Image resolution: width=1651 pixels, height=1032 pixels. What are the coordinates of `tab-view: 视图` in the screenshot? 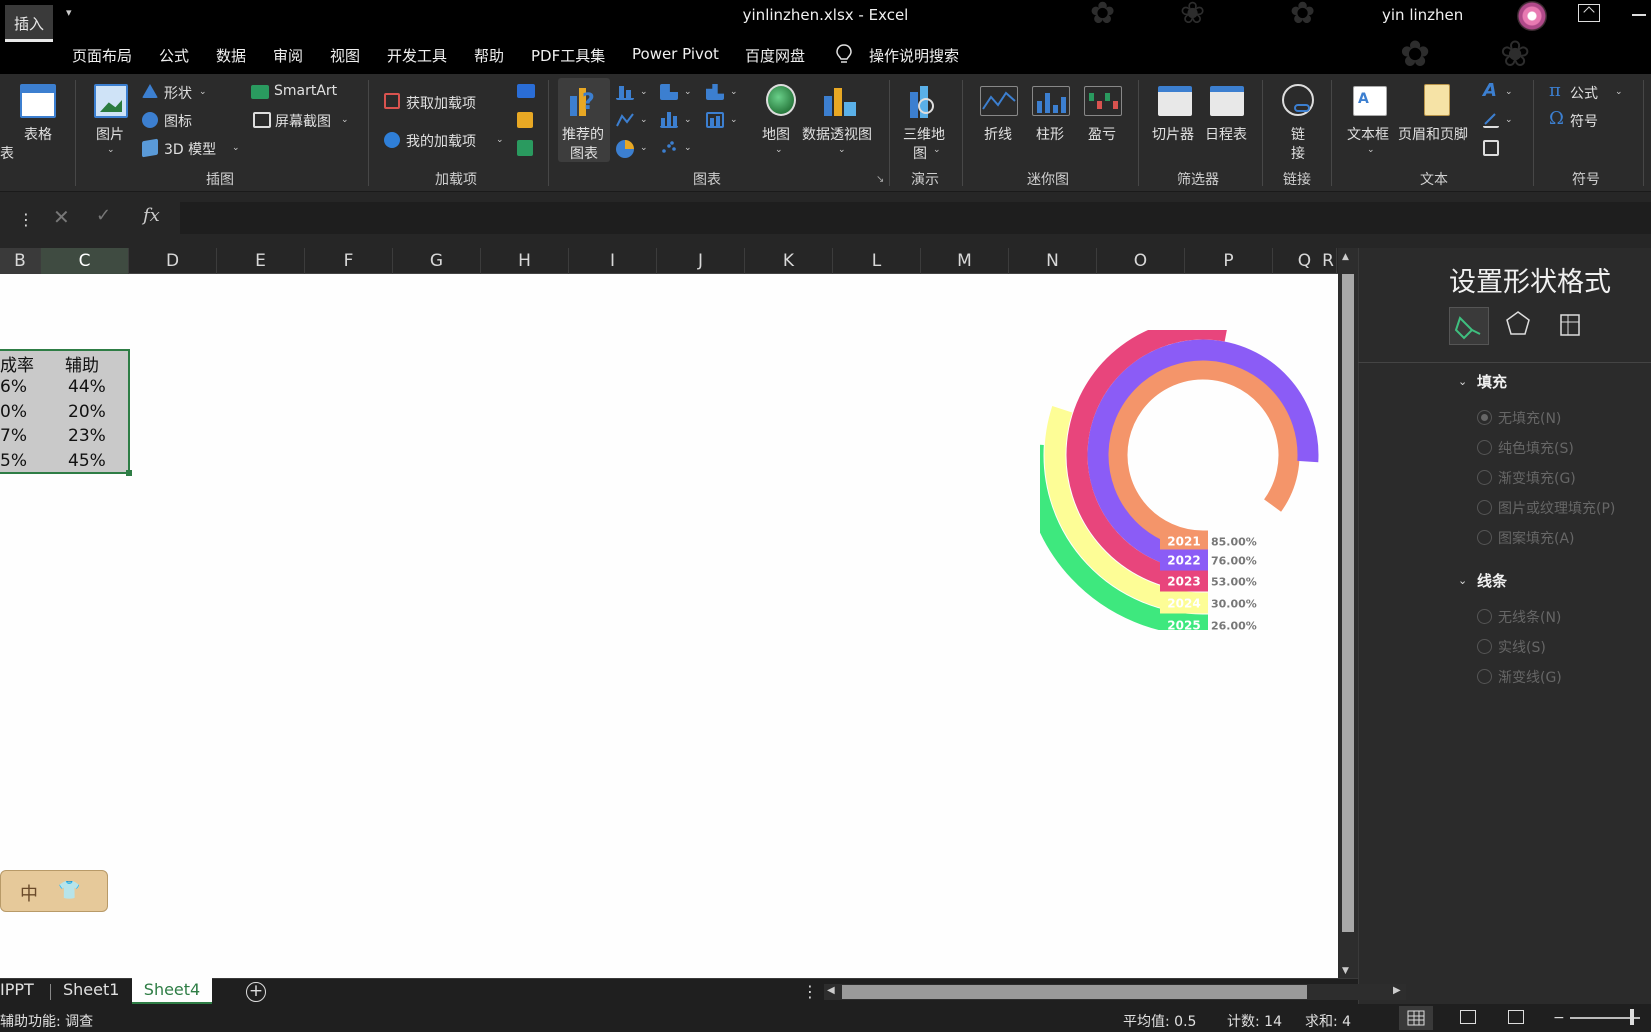 It's located at (345, 55).